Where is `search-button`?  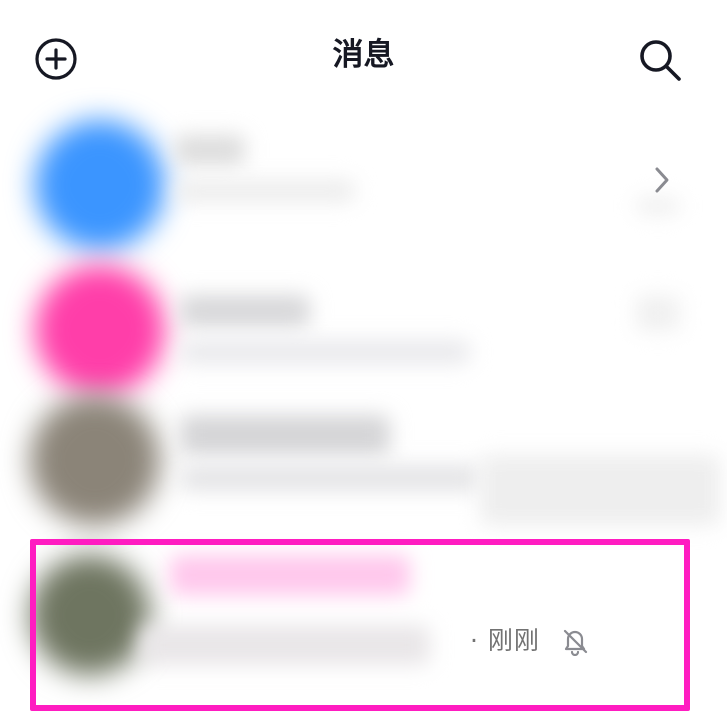
search-button is located at coordinates (660, 60).